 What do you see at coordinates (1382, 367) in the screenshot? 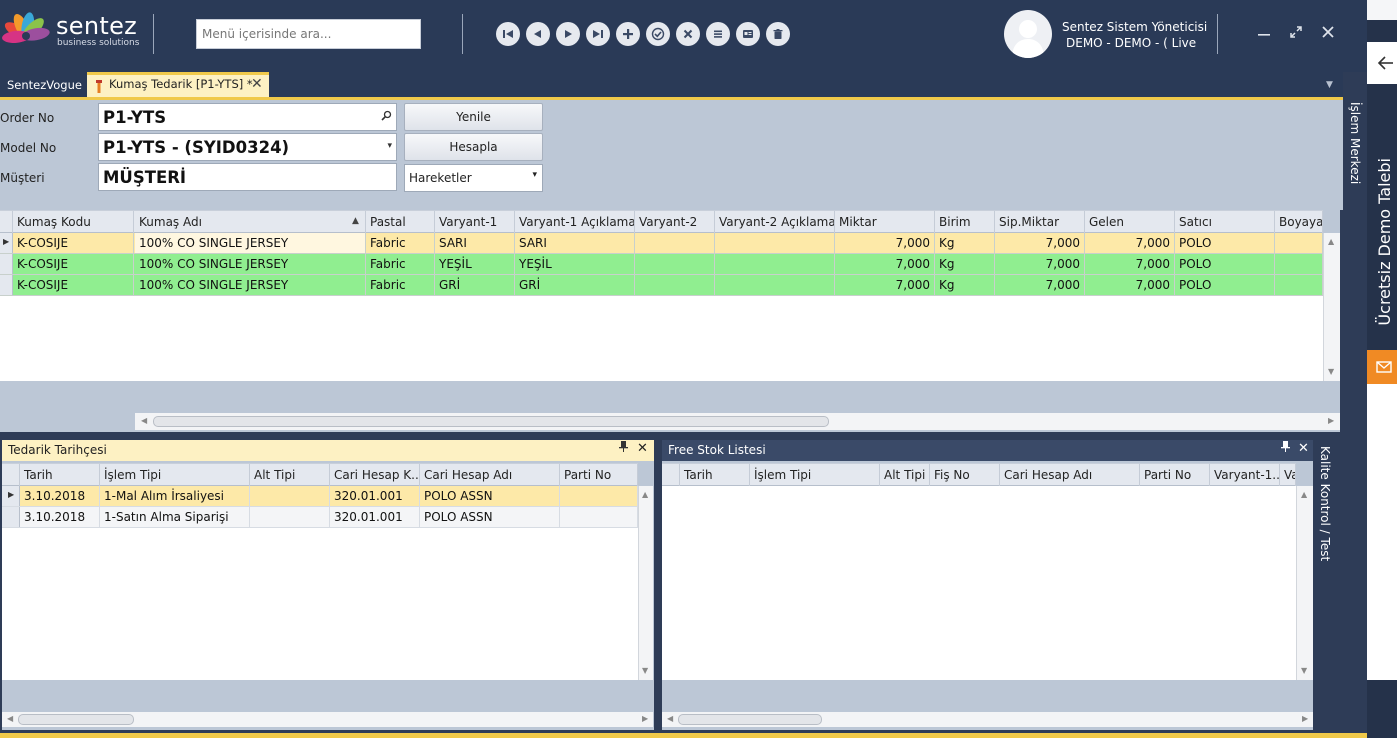
I see `email-button` at bounding box center [1382, 367].